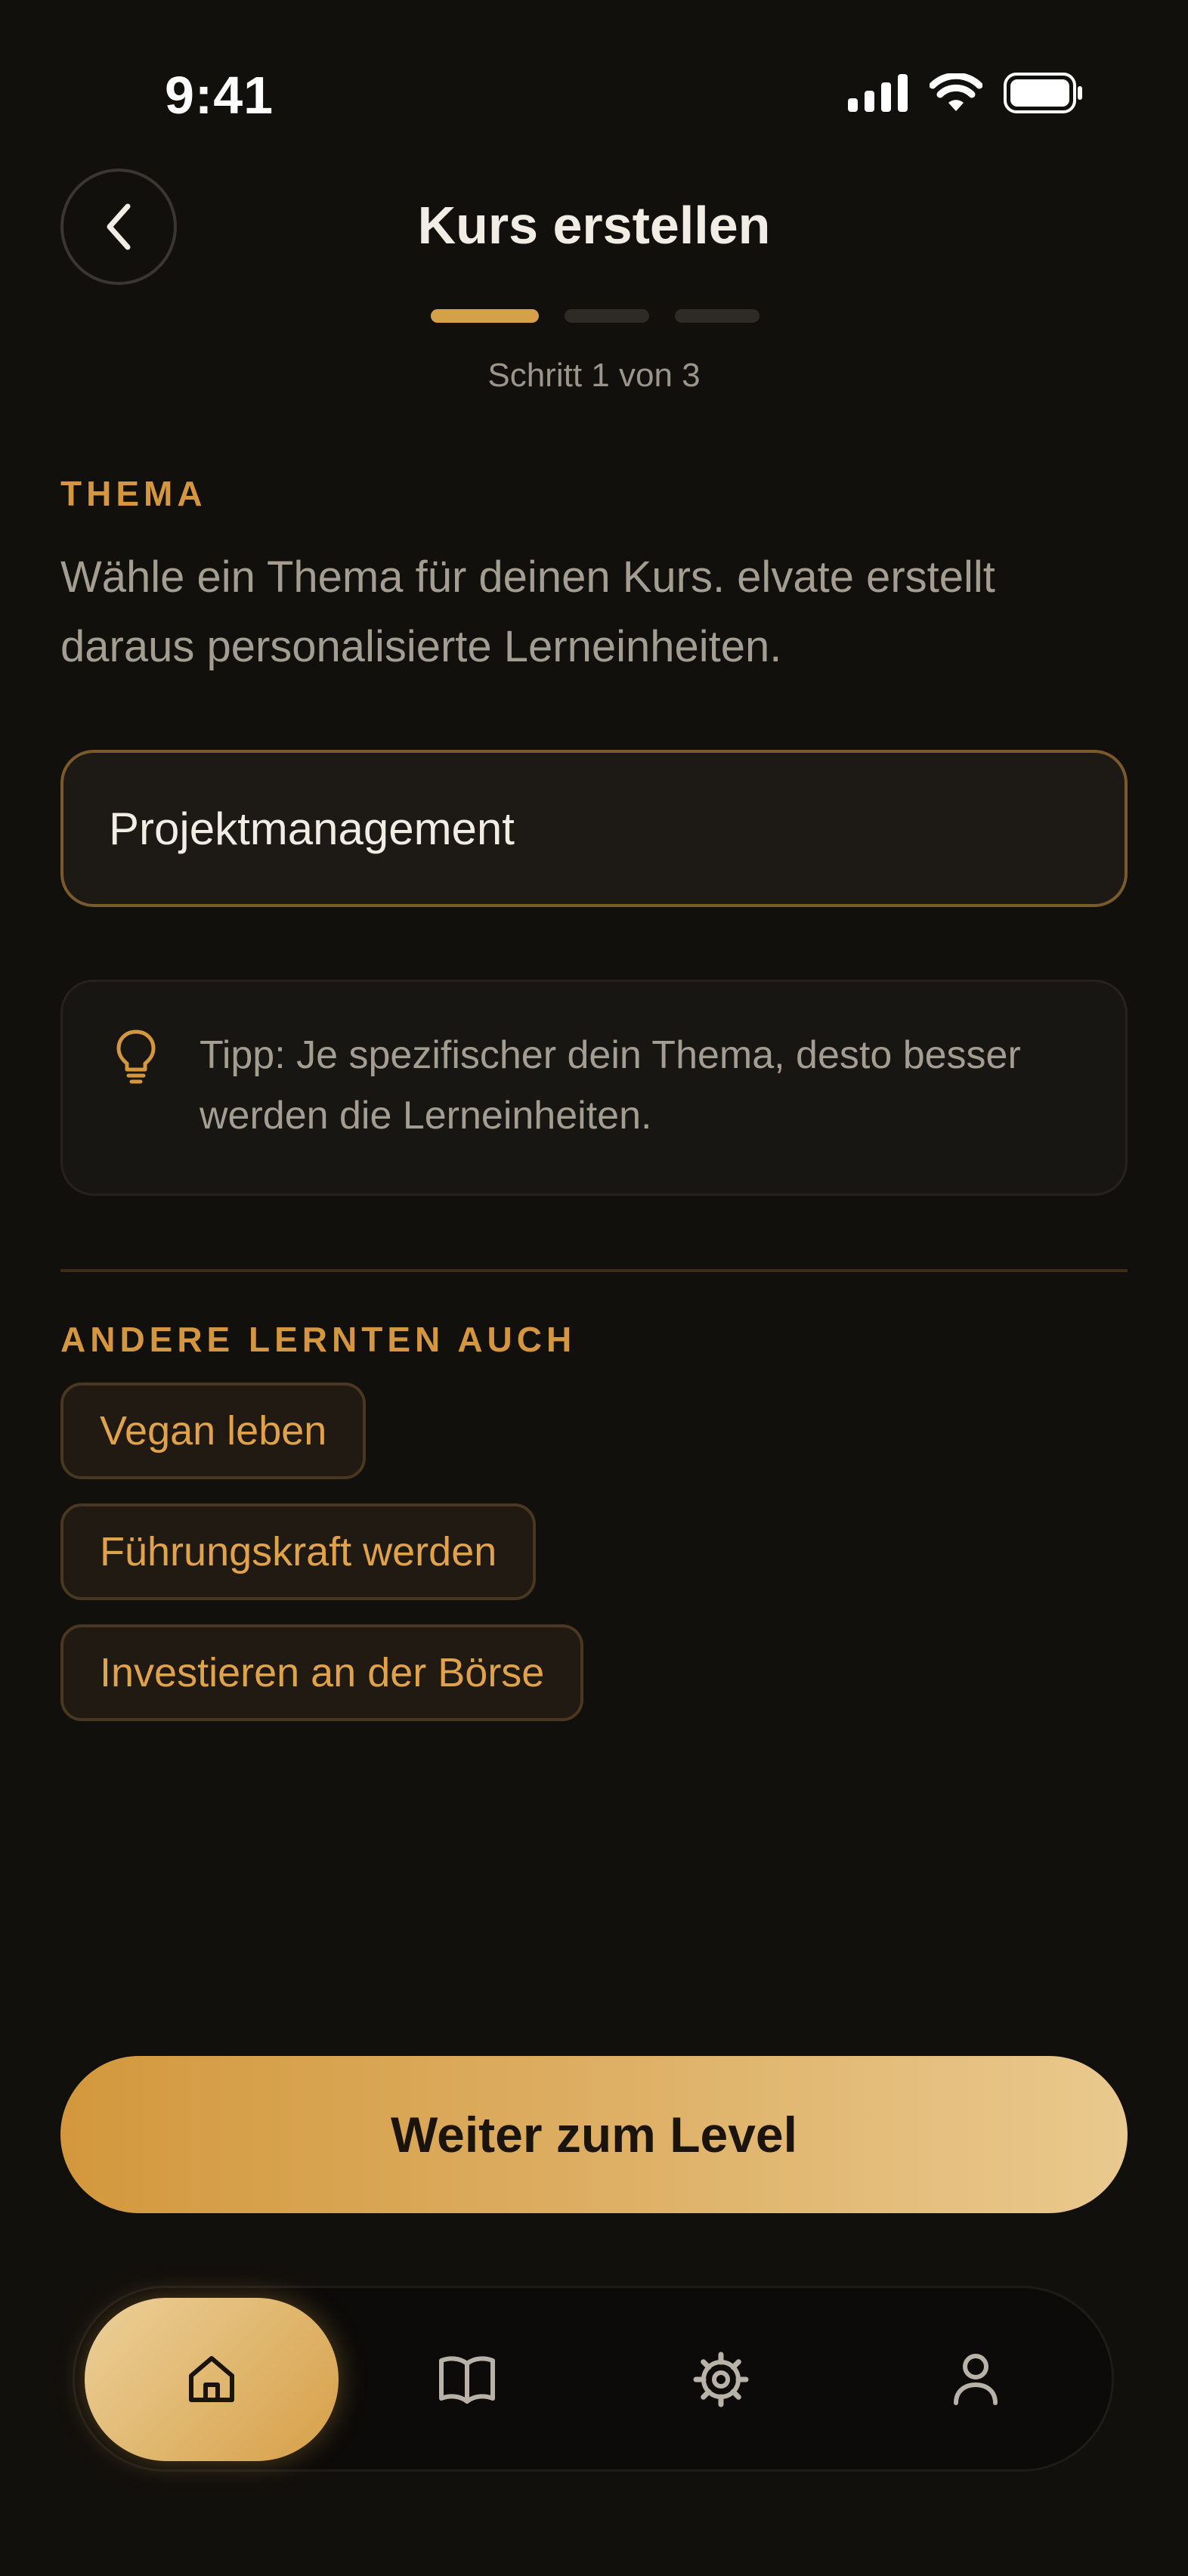  Describe the element at coordinates (136, 1056) in the screenshot. I see `lightbulb-icon` at that location.